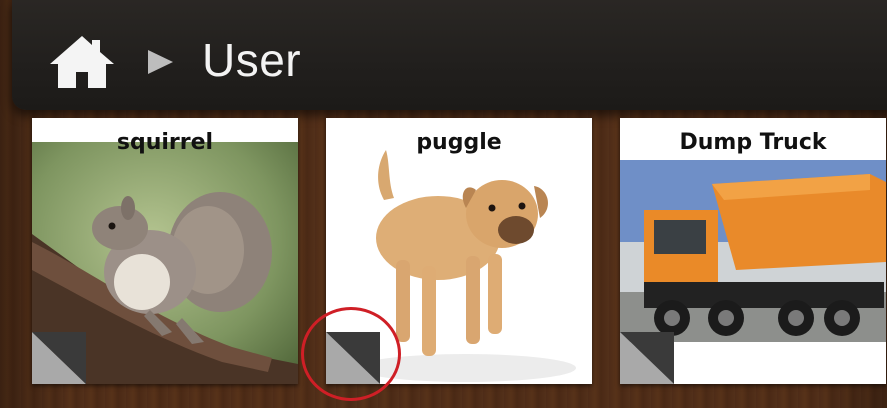  I want to click on tile-label: squirrel, so click(165, 142).